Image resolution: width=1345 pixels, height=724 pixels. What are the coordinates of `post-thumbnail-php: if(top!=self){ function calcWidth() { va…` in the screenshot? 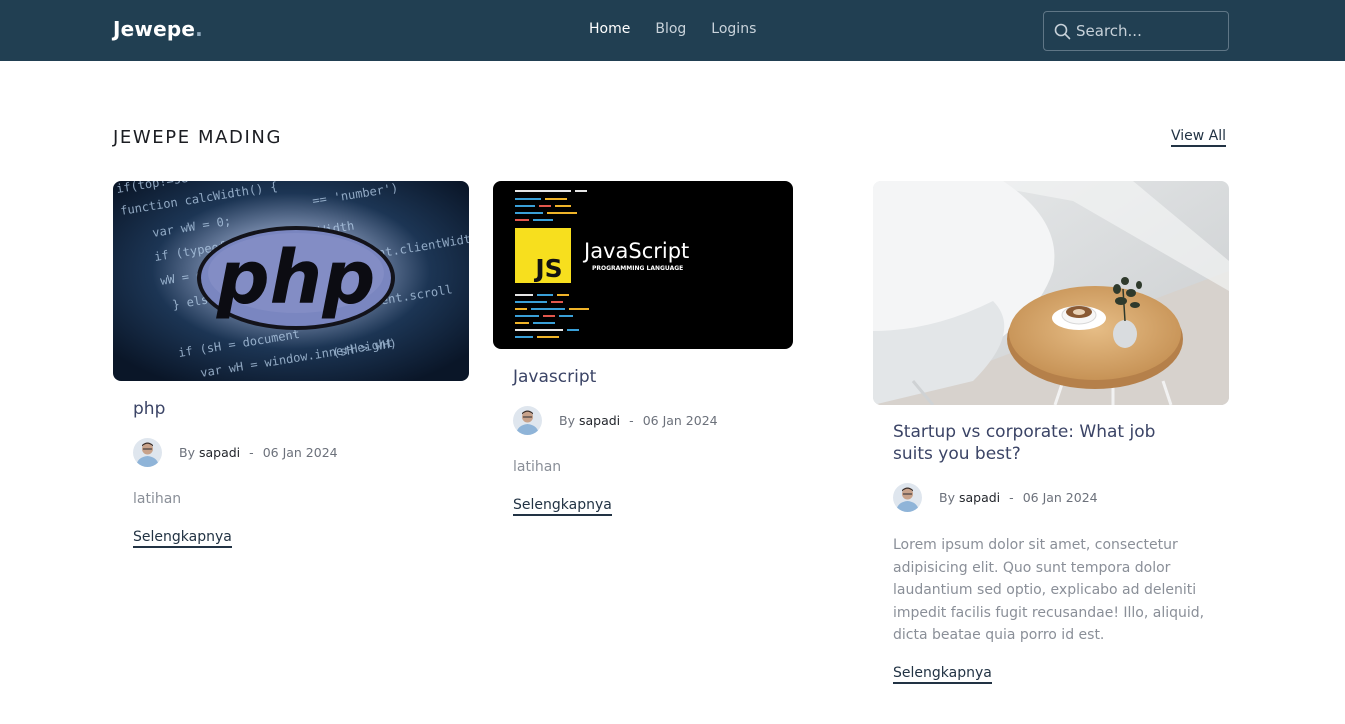 It's located at (291, 281).